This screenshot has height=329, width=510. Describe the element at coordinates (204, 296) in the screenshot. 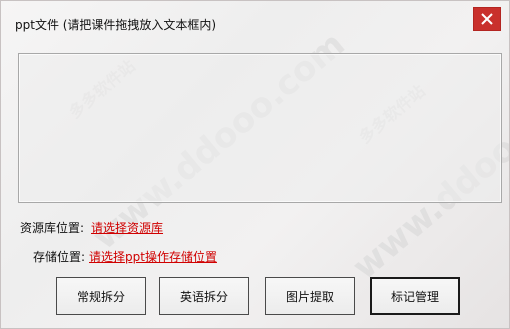

I see `english-split-button: 英语拆分` at that location.